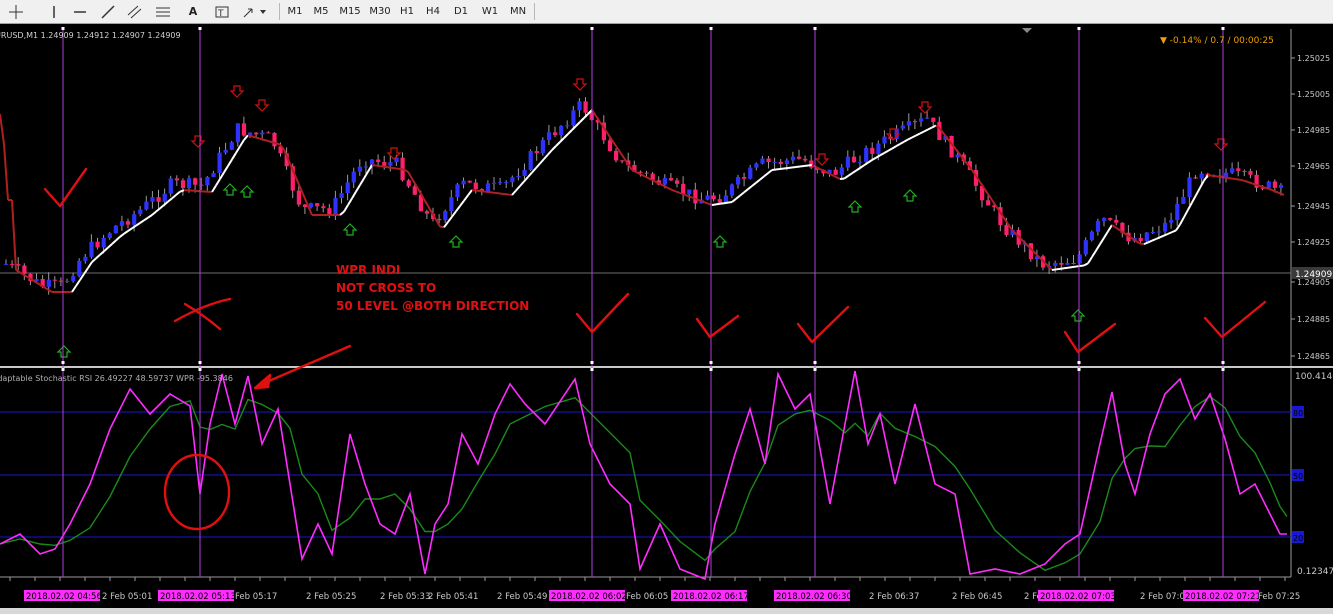  Describe the element at coordinates (16, 11) in the screenshot. I see `crosshair-icon` at that location.